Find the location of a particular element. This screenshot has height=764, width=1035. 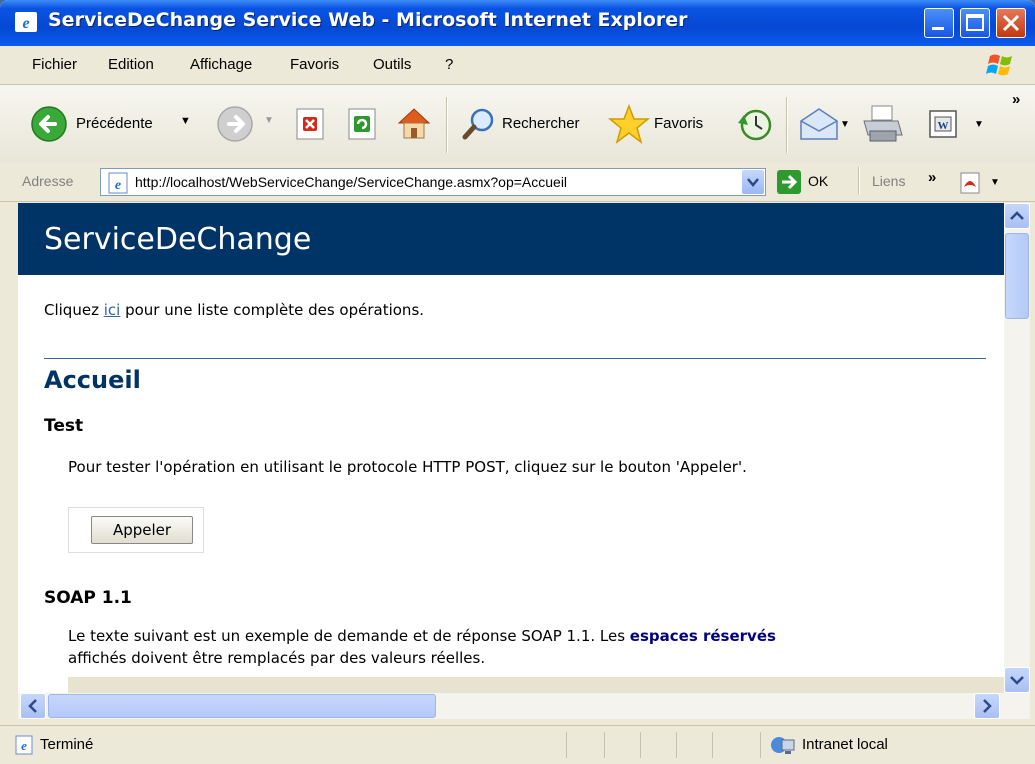

scroll-up-button is located at coordinates (1017, 216).